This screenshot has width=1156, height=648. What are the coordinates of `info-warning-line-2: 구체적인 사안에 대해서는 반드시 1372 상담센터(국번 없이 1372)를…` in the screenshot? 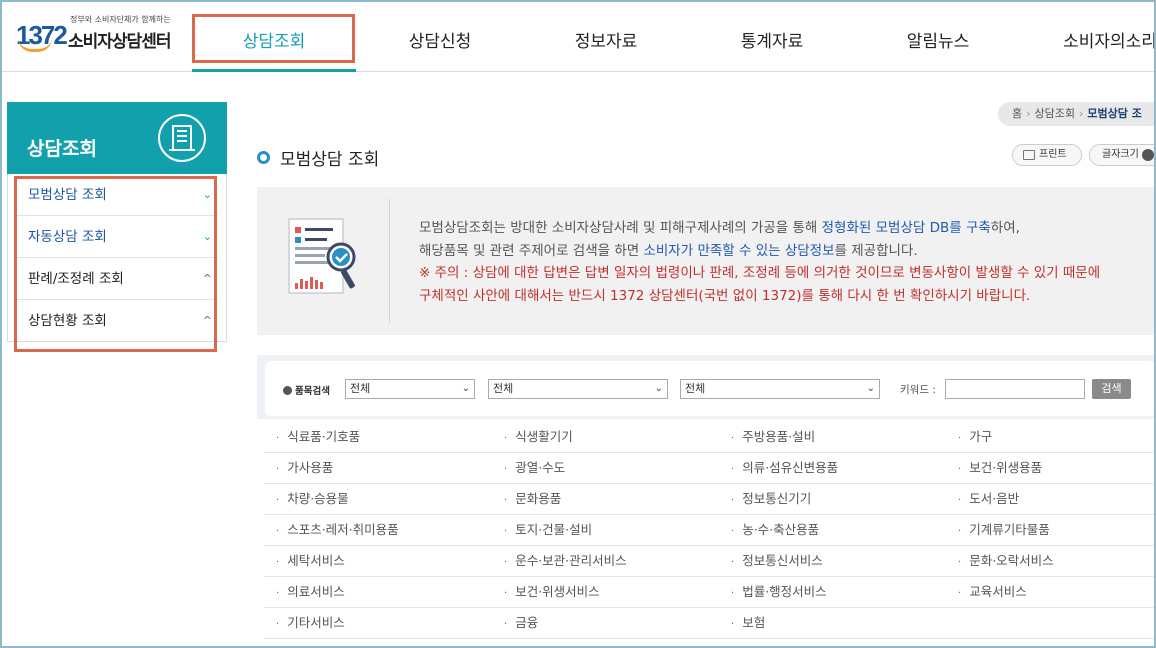 It's located at (725, 295).